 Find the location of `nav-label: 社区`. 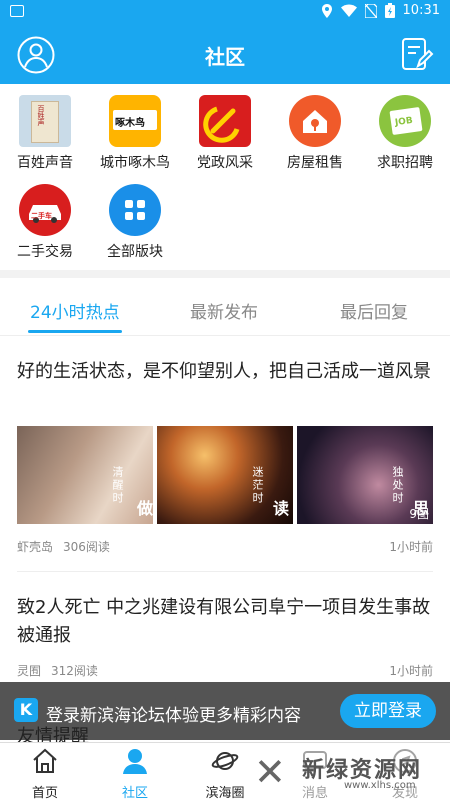

nav-label: 社区 is located at coordinates (134, 793).